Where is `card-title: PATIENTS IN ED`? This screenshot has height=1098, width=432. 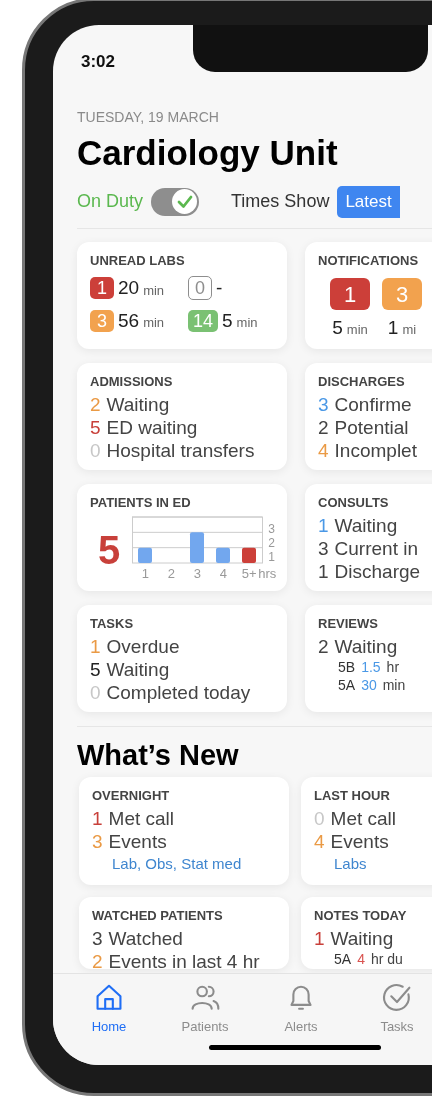 card-title: PATIENTS IN ED is located at coordinates (141, 502).